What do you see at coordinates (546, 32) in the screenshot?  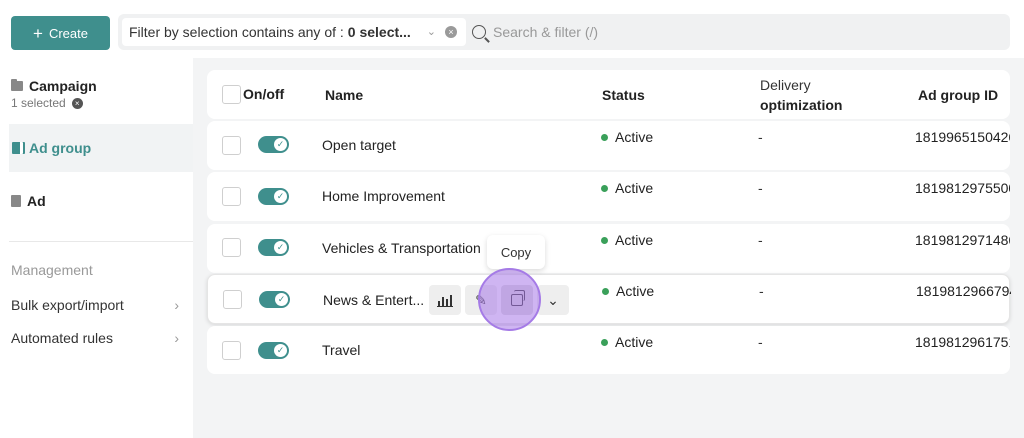 I see `search-placeholder: Search & filter (/)` at bounding box center [546, 32].